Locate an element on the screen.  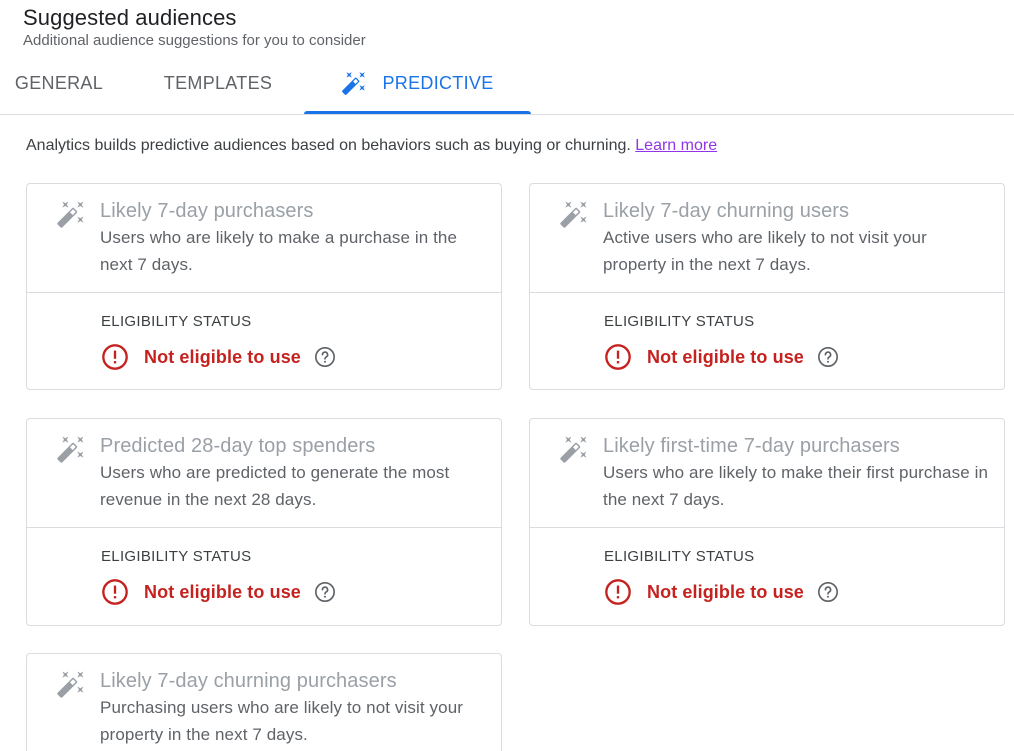
tab-predictive-label: PREDICTIVE is located at coordinates (438, 82).